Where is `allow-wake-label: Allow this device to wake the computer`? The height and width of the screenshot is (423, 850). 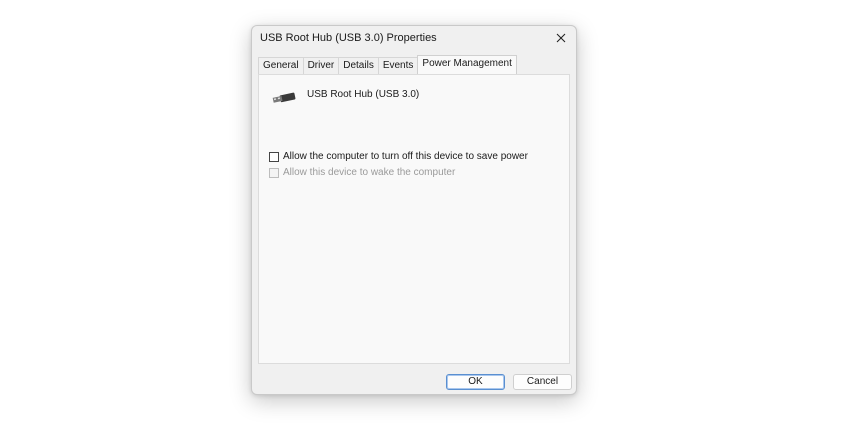 allow-wake-label: Allow this device to wake the computer is located at coordinates (369, 172).